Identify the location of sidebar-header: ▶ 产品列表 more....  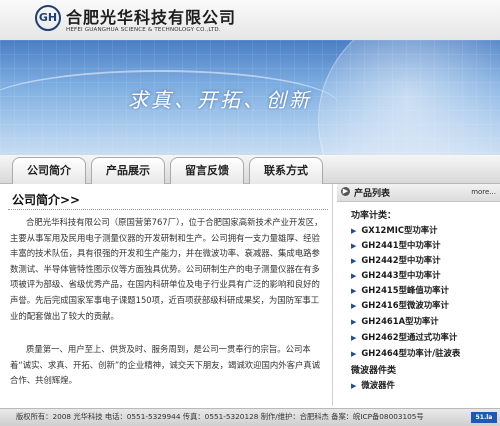
(418, 193).